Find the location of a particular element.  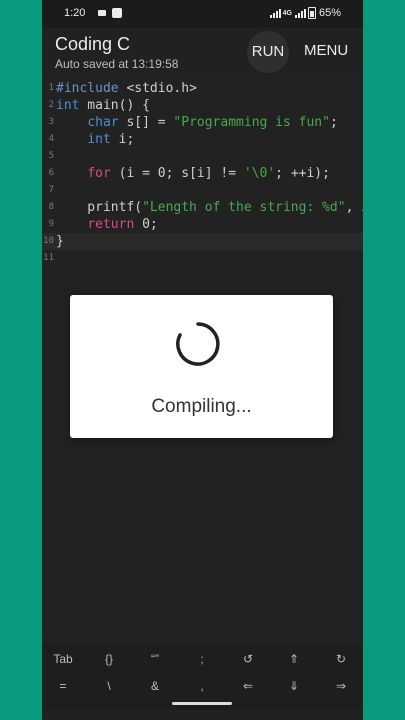

status-right: 4G 65% is located at coordinates (305, 13).